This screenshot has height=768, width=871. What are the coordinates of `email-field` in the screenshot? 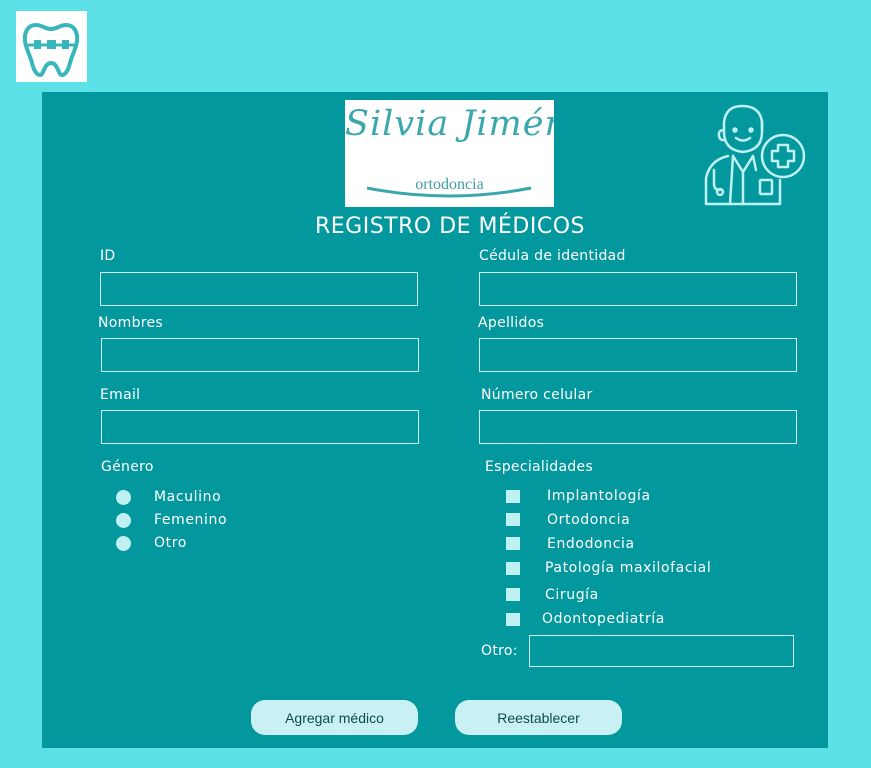 It's located at (260, 427).